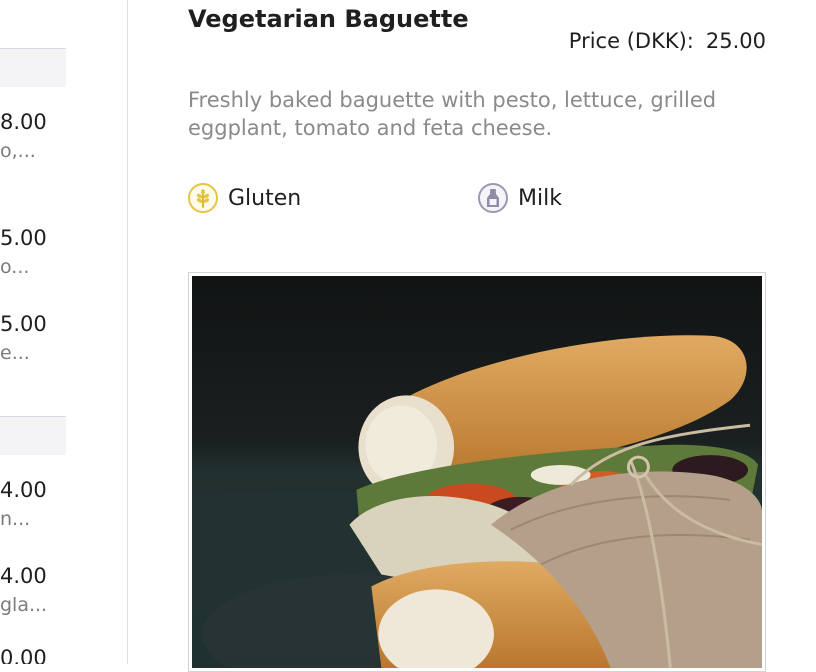 This screenshot has width=816, height=672. What do you see at coordinates (23, 655) in the screenshot?
I see `list-item-price: 0.00` at bounding box center [23, 655].